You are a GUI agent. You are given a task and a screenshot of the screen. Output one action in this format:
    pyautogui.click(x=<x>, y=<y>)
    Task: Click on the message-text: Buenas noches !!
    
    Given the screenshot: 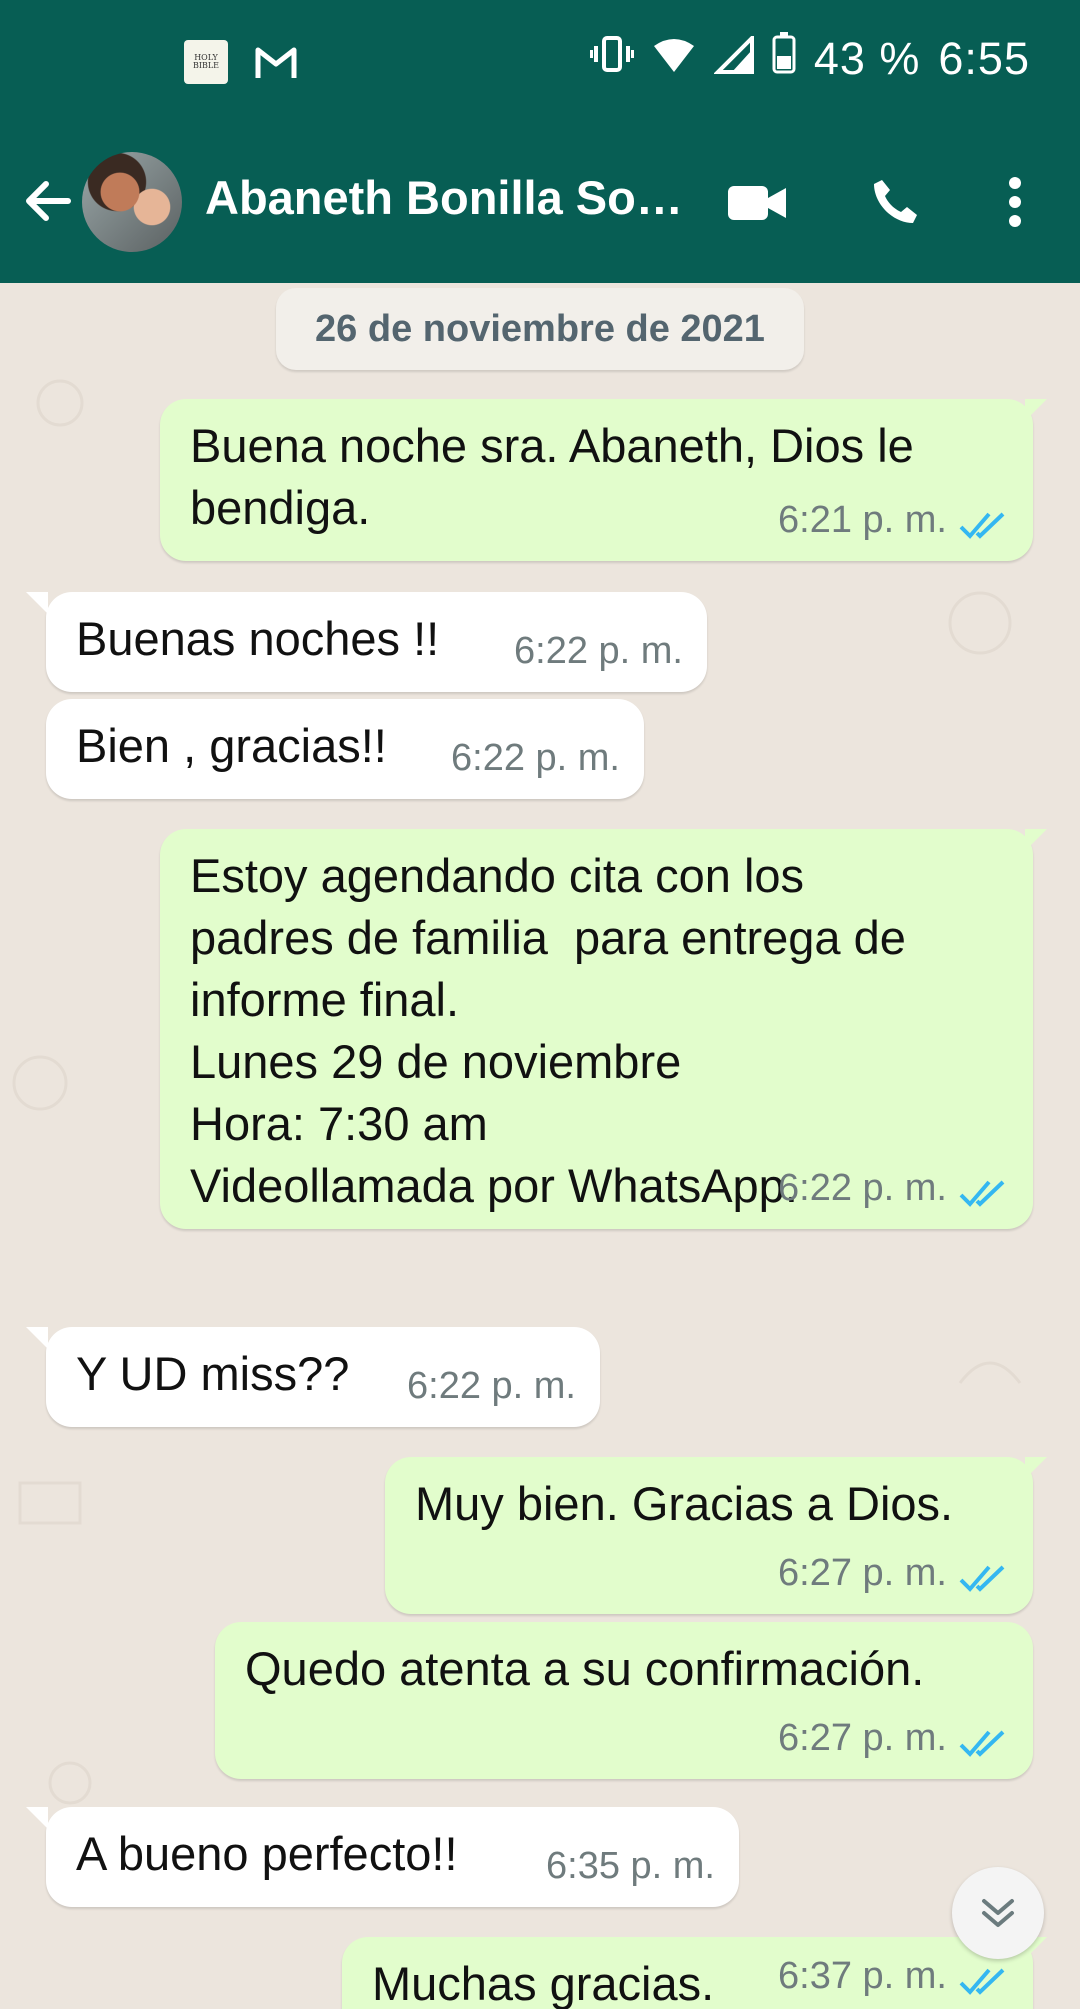 What is the action you would take?
    pyautogui.click(x=258, y=638)
    